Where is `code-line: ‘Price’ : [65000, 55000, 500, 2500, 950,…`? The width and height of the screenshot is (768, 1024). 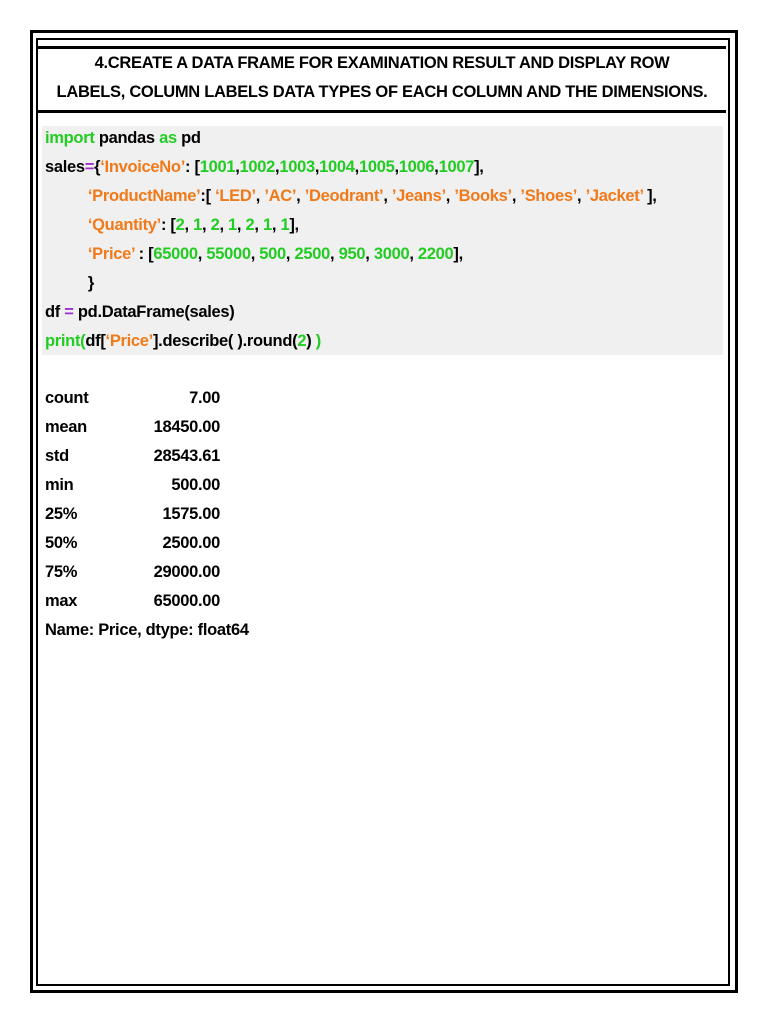 code-line: ‘Price’ : [65000, 55000, 500, 2500, 950,… is located at coordinates (254, 254).